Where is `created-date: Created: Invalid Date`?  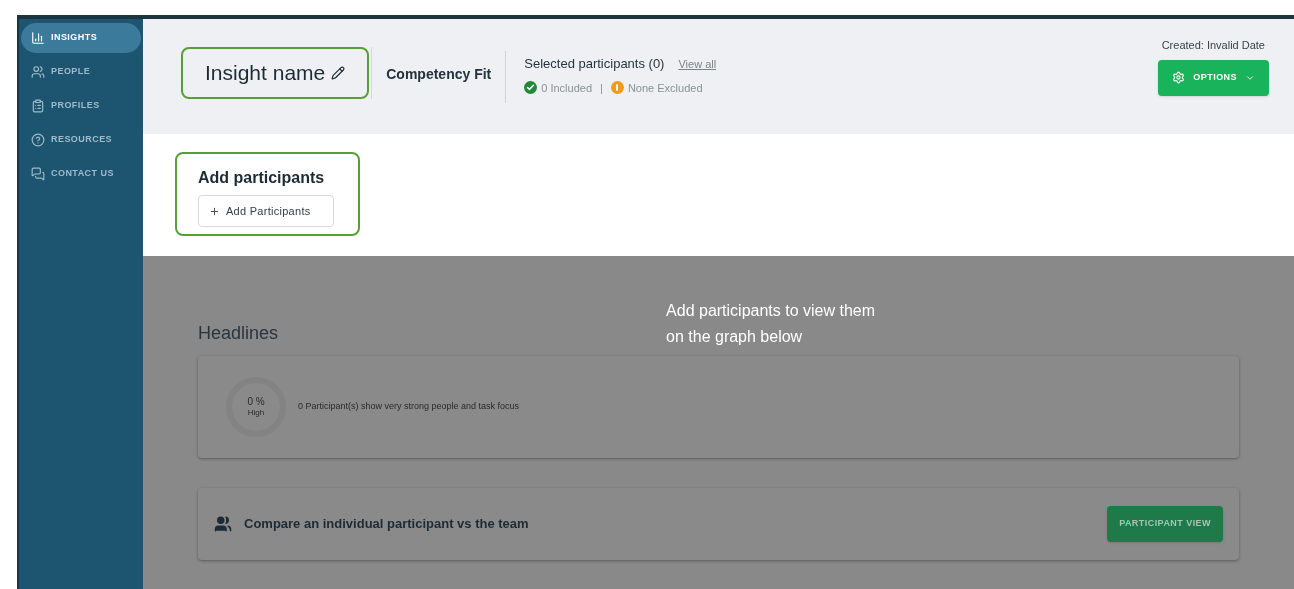
created-date: Created: Invalid Date is located at coordinates (1213, 45).